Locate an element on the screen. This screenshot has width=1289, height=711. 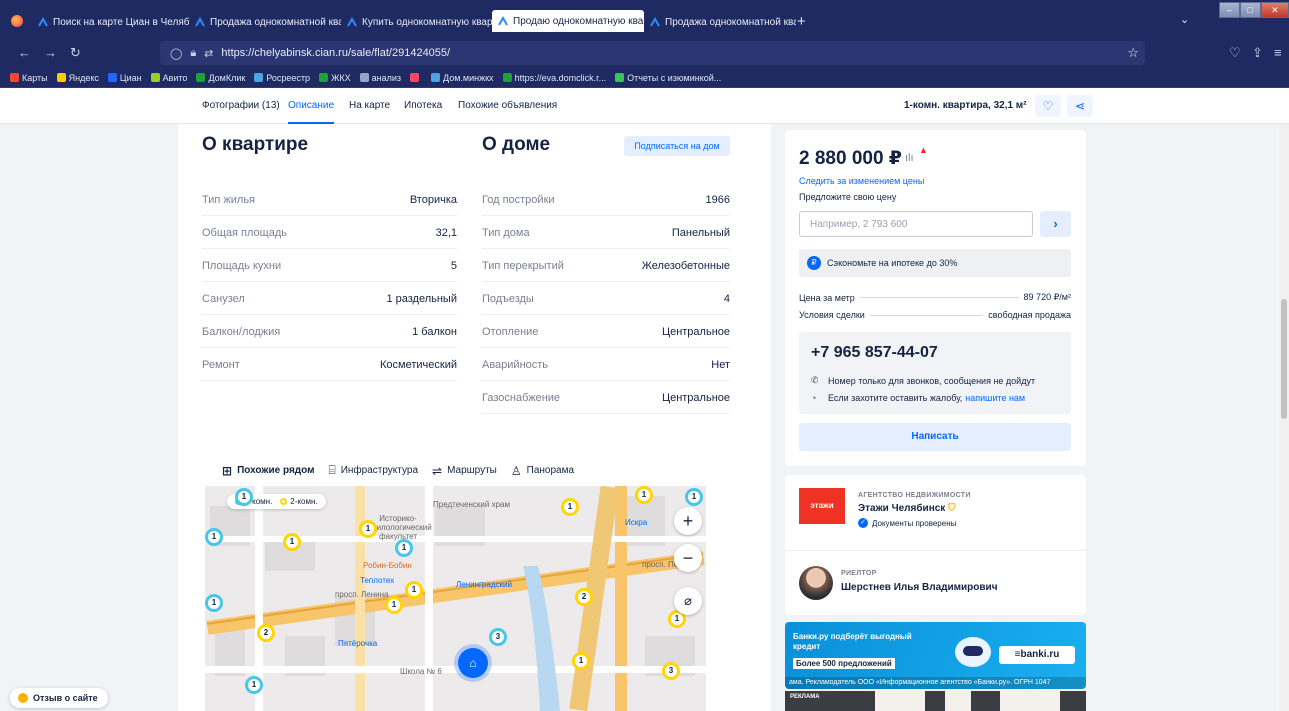
map-tab-similar: ⊞ Похожие рядом is located at coordinates (268, 470).